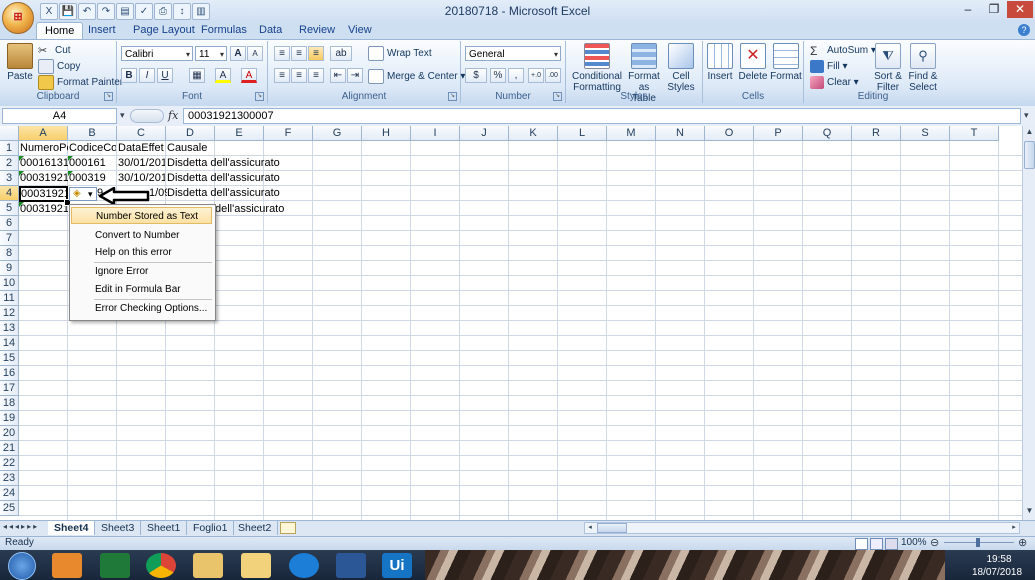 Image resolution: width=1035 pixels, height=580 pixels. What do you see at coordinates (861, 544) in the screenshot?
I see `normal-view-icon` at bounding box center [861, 544].